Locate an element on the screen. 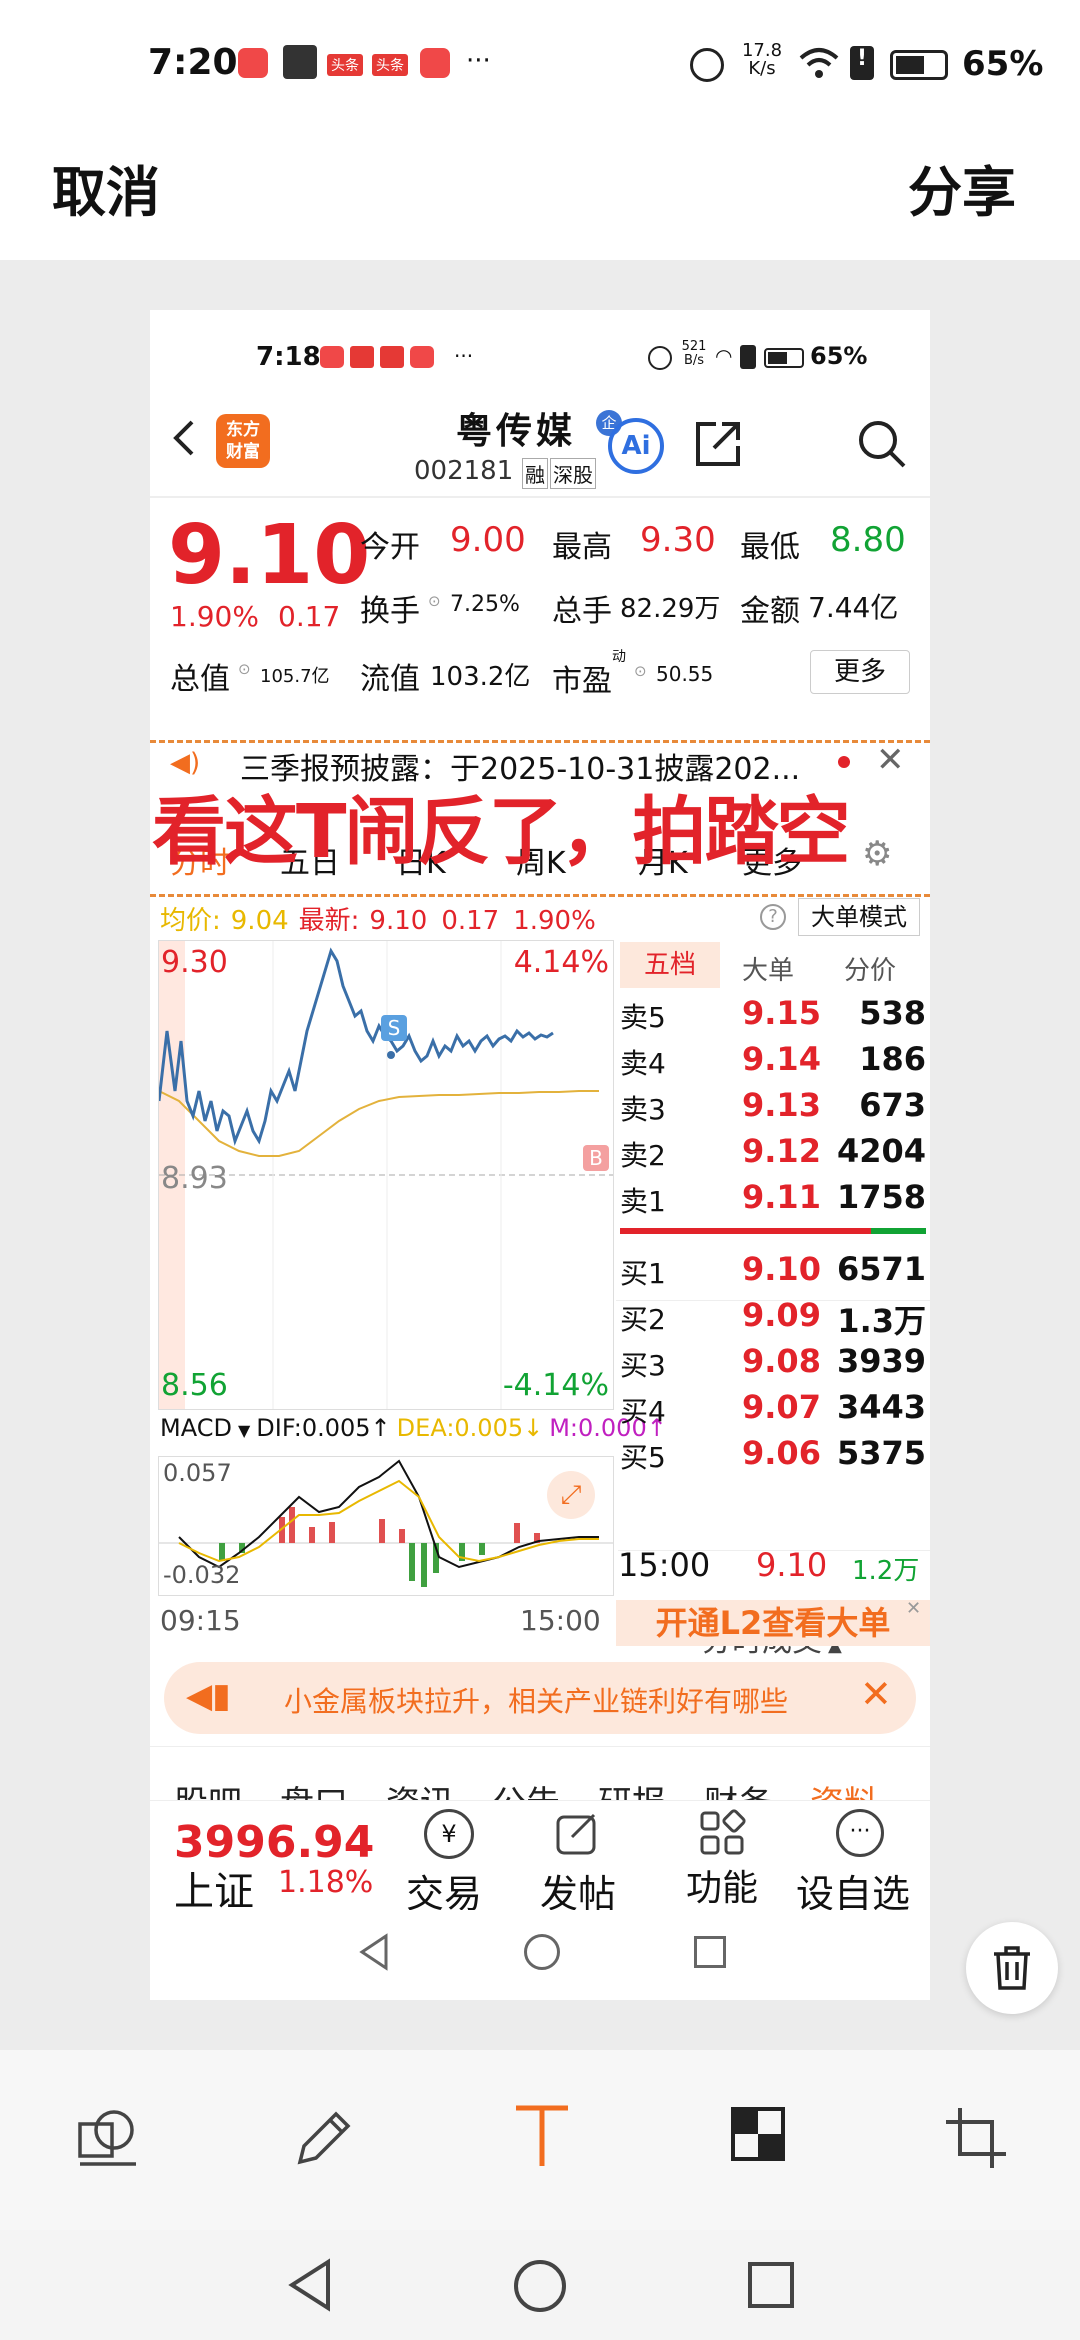  macd-chart: 0.057 -0.032 ⤢ is located at coordinates (386, 1526).